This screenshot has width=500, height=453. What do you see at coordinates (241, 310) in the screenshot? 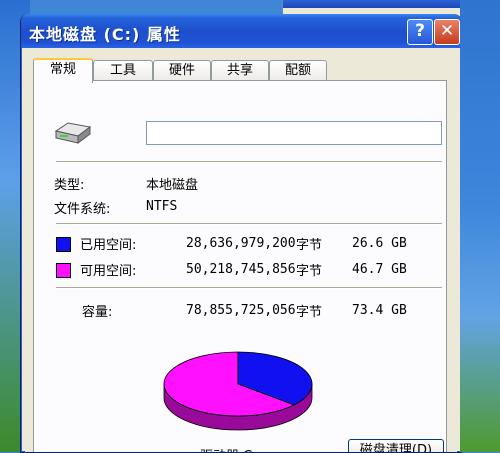
I see `capacity-bytes: 78,855,725,056` at bounding box center [241, 310].